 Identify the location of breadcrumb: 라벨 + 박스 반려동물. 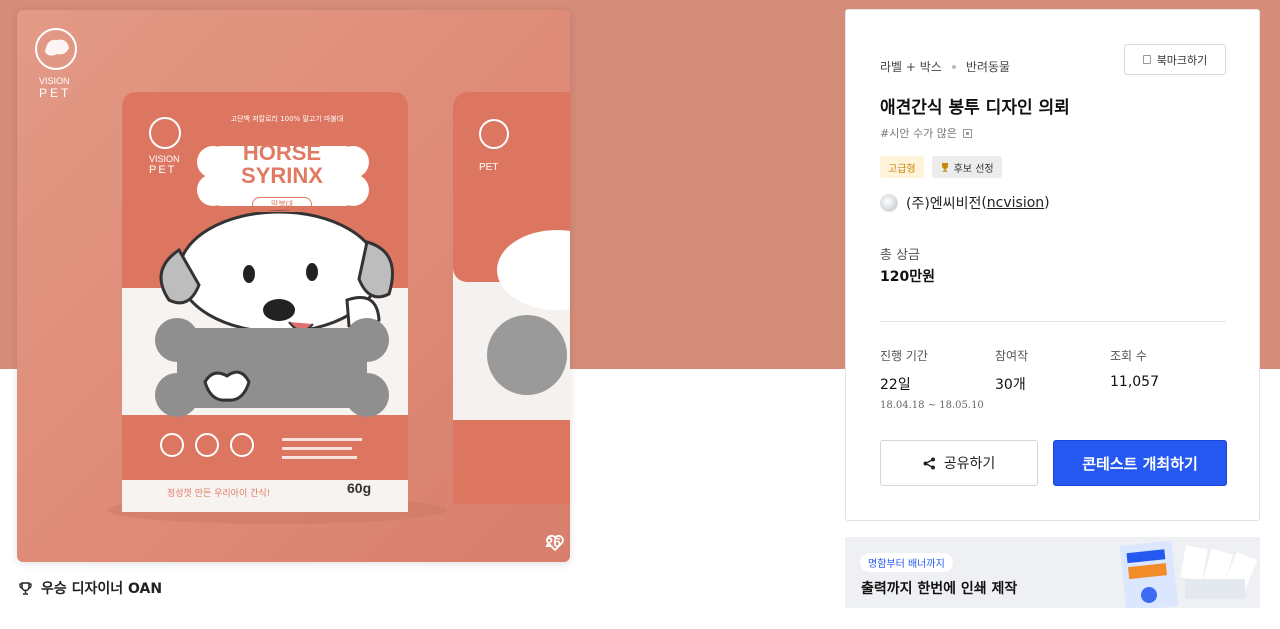
(945, 66).